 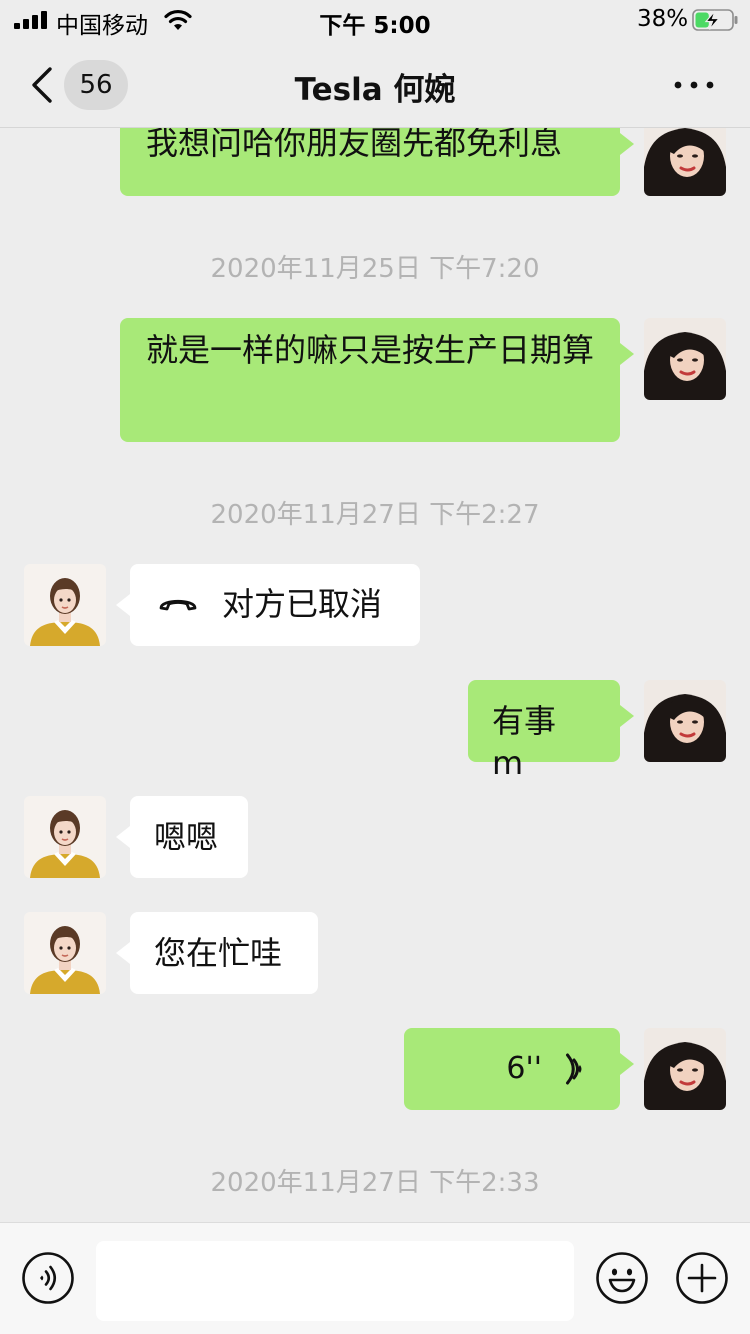 I want to click on message-timestamp: 2020年11月25日 下午7:20, so click(x=375, y=269).